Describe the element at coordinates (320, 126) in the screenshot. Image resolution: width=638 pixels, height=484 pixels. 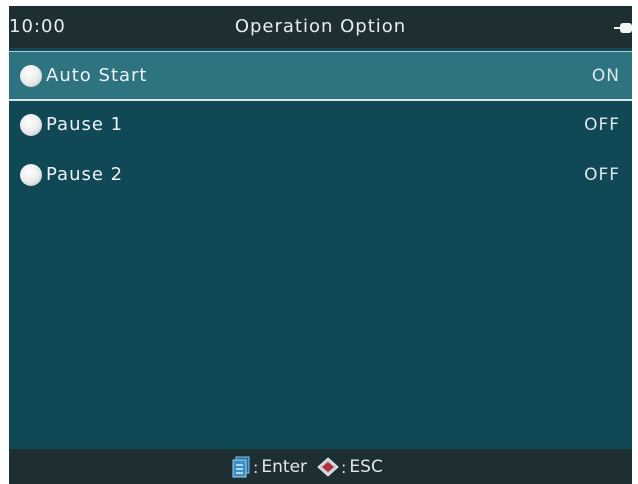
I see `menu-item-pause-1: Pause 1 OFF` at that location.